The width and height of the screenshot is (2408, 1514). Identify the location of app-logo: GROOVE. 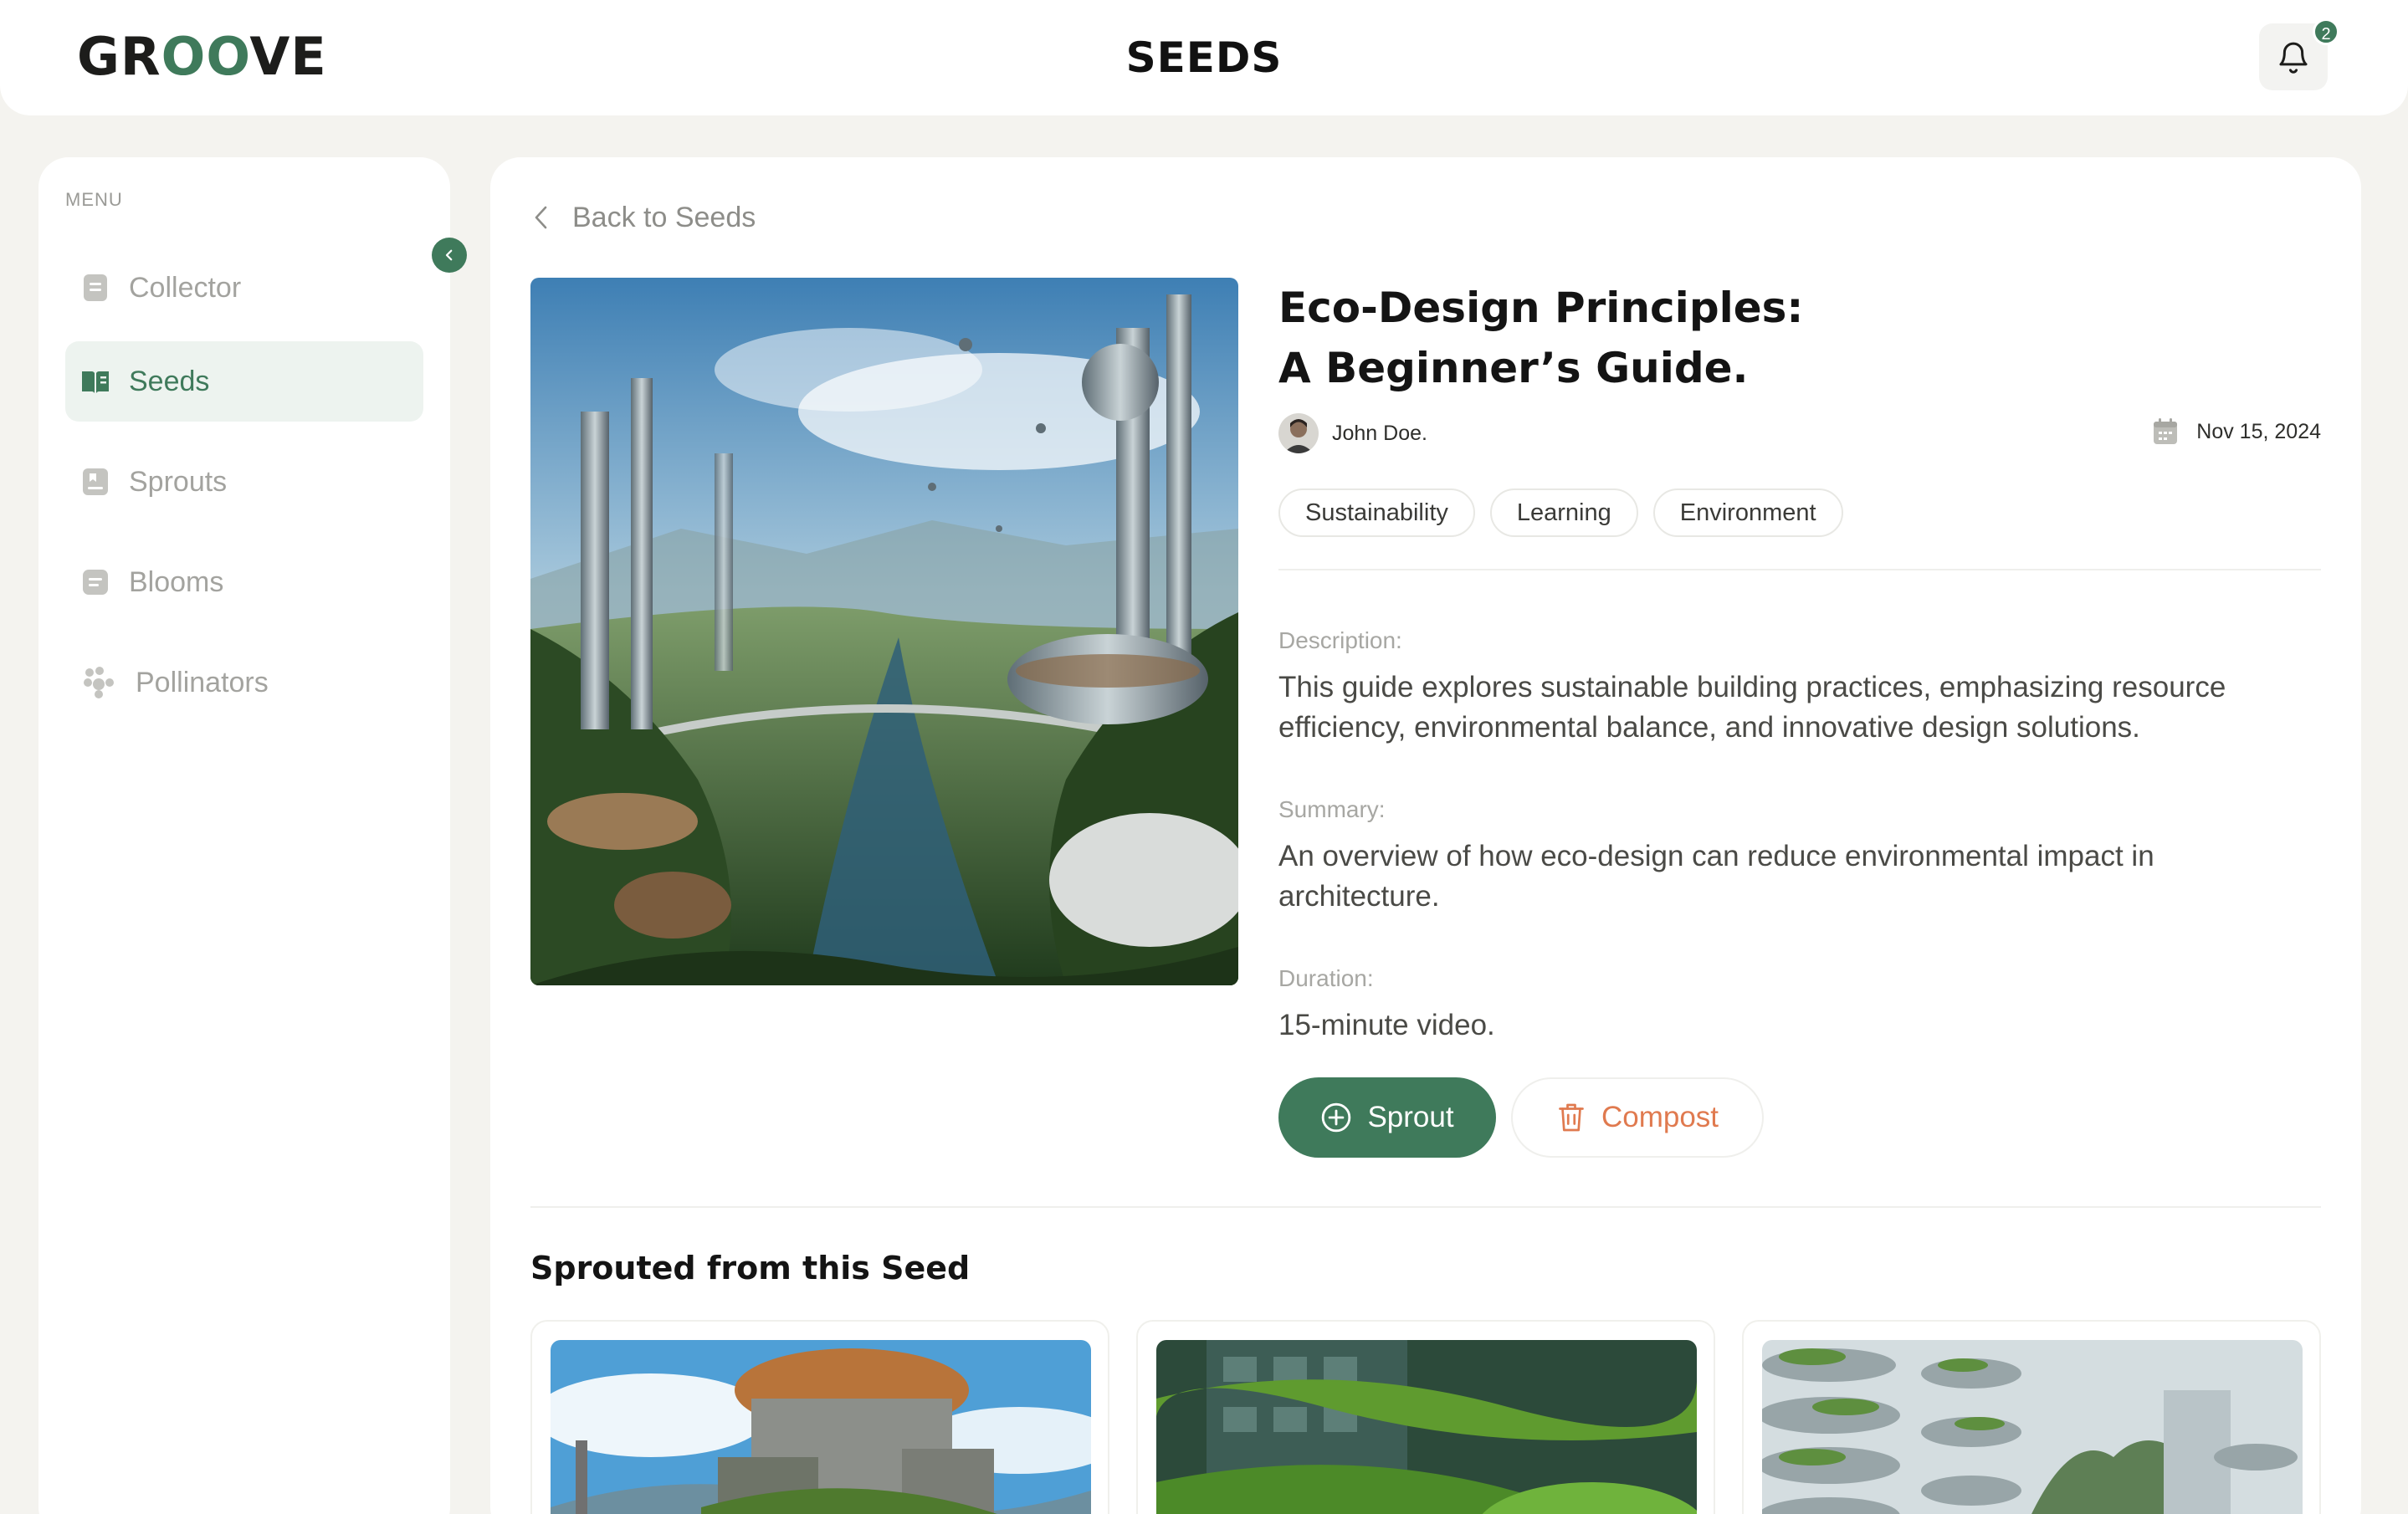
(202, 56).